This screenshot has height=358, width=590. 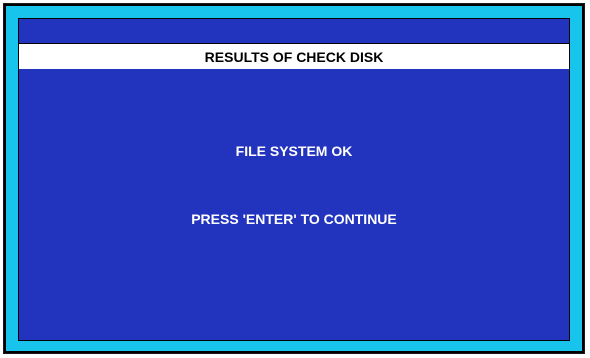 I want to click on dialog-title: RESULTS OF CHECK DISK, so click(x=294, y=56).